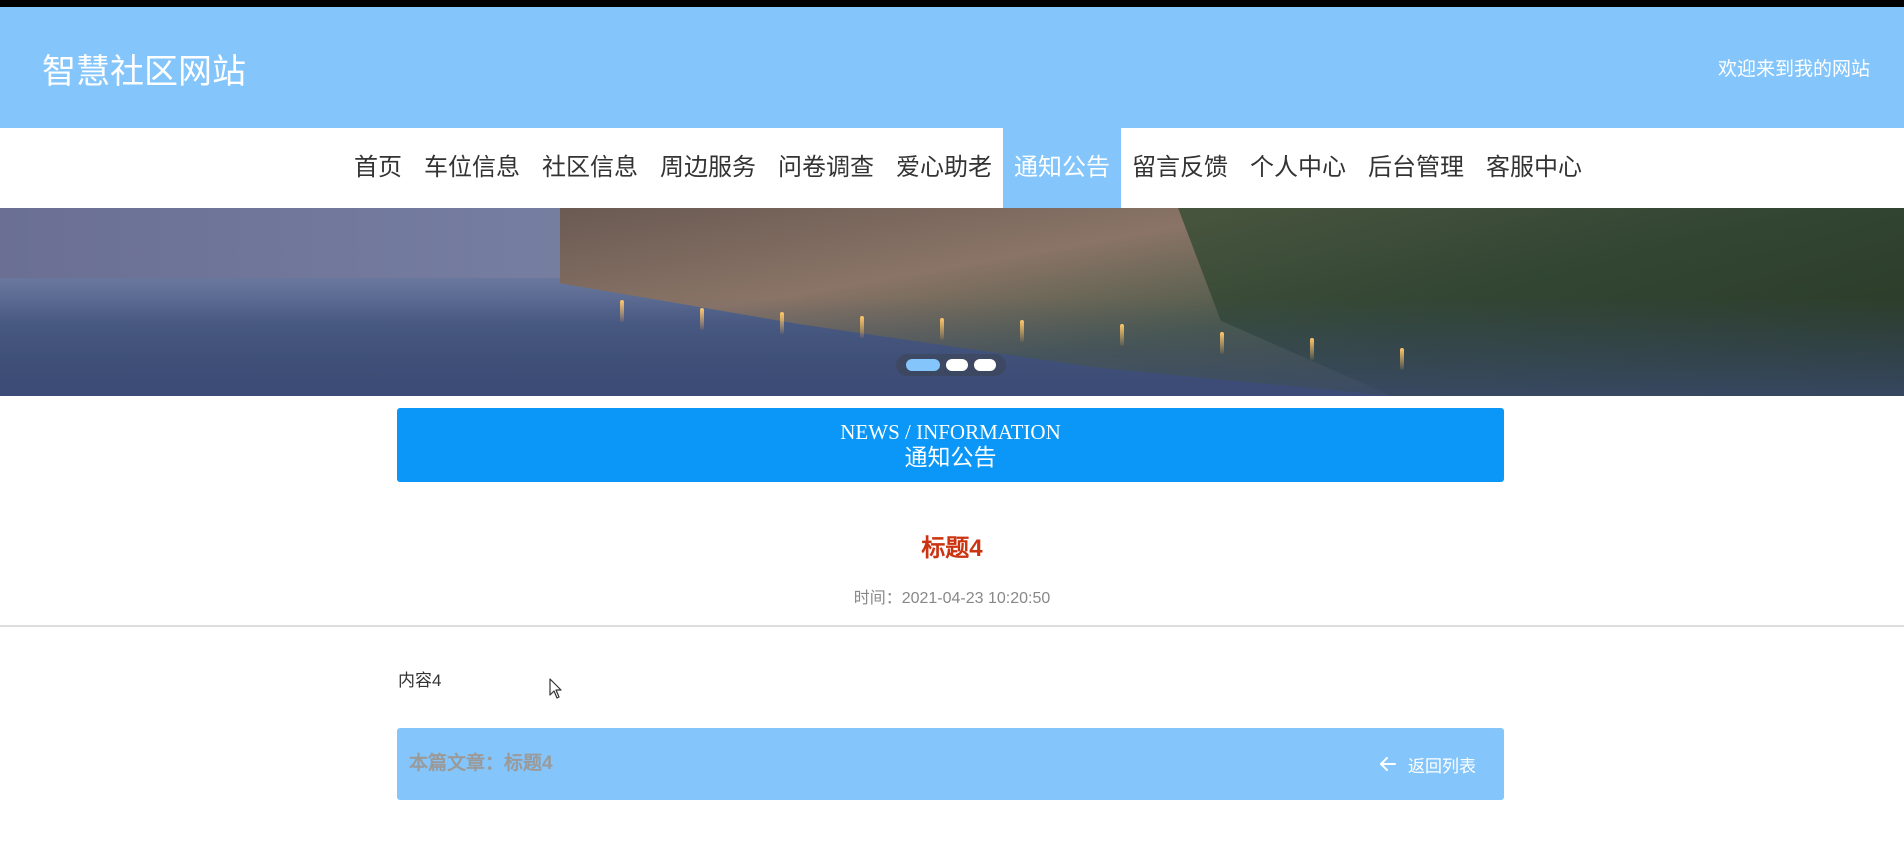 The height and width of the screenshot is (865, 1904). I want to click on banner-water, so click(952, 347).